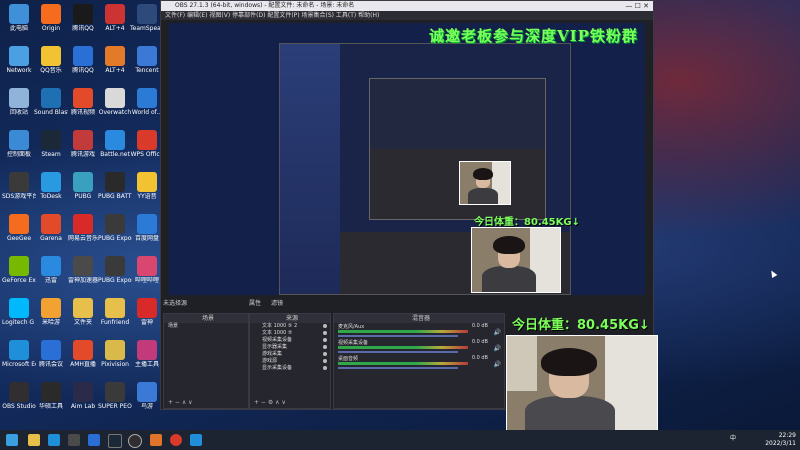 The image size is (800, 450). What do you see at coordinates (147, 270) in the screenshot?
I see `desktop-icon: 哔哩哔哩` at bounding box center [147, 270].